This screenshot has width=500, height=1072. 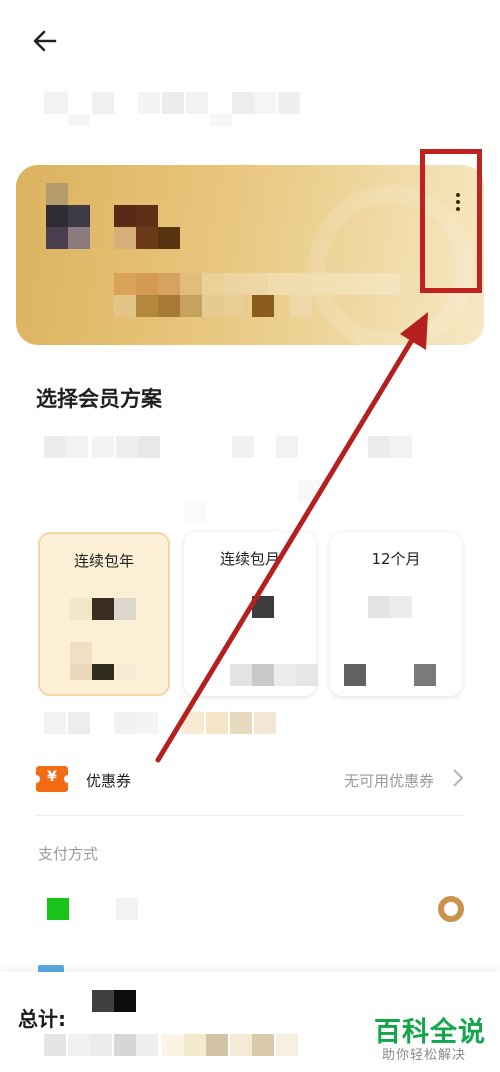 What do you see at coordinates (251, 909) in the screenshot?
I see `payment-option-wechat` at bounding box center [251, 909].